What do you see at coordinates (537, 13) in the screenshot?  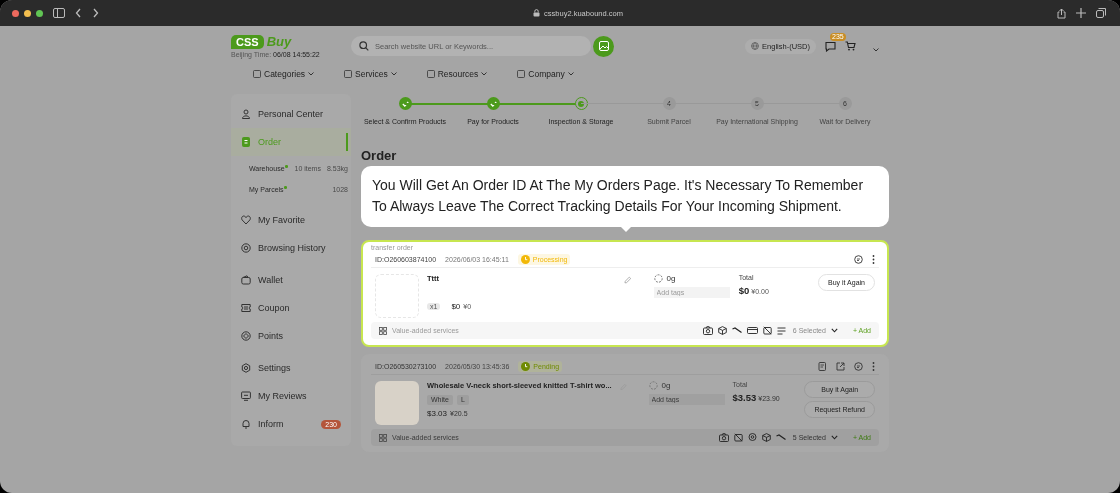 I see `lock-icon` at bounding box center [537, 13].